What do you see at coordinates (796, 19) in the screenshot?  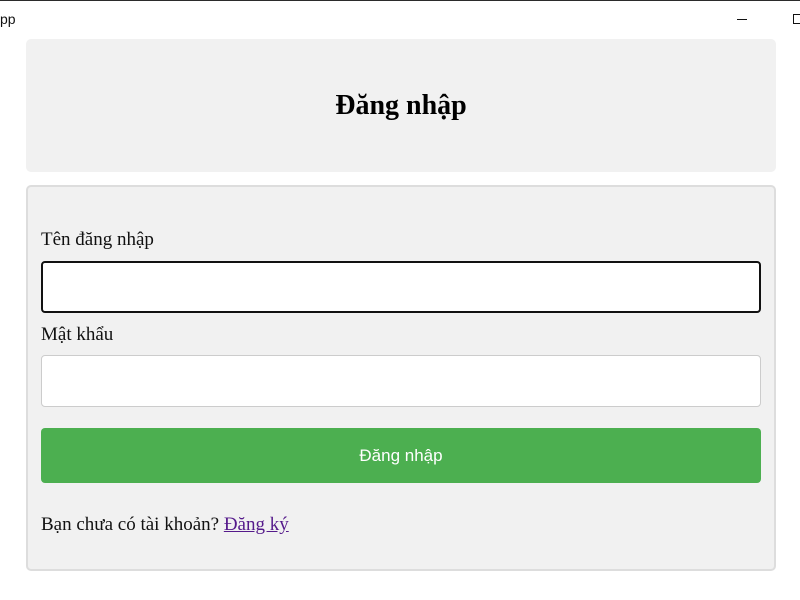 I see `maximize-icon` at bounding box center [796, 19].